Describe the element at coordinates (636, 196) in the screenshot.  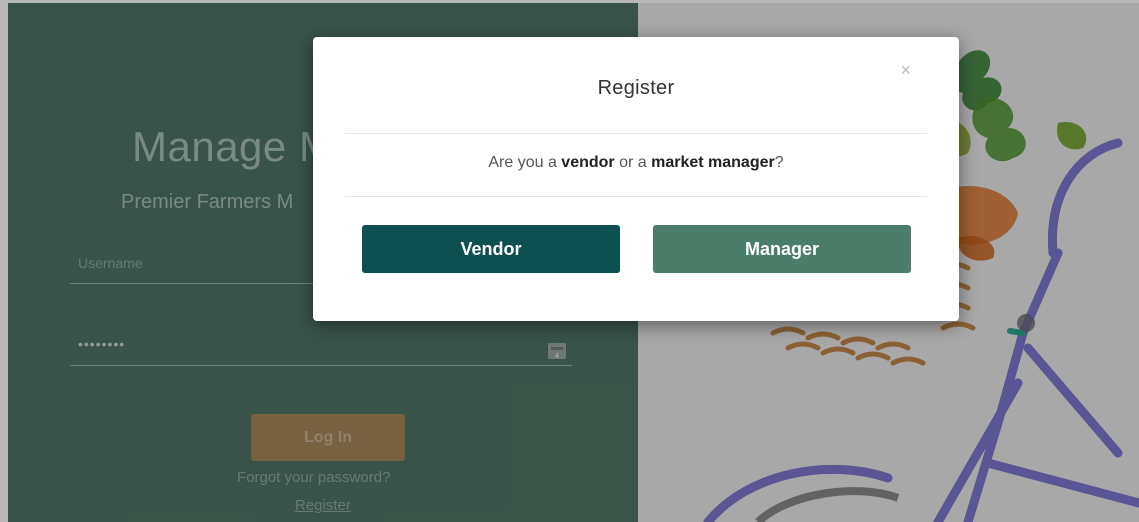
I see `modal-body-divider` at that location.